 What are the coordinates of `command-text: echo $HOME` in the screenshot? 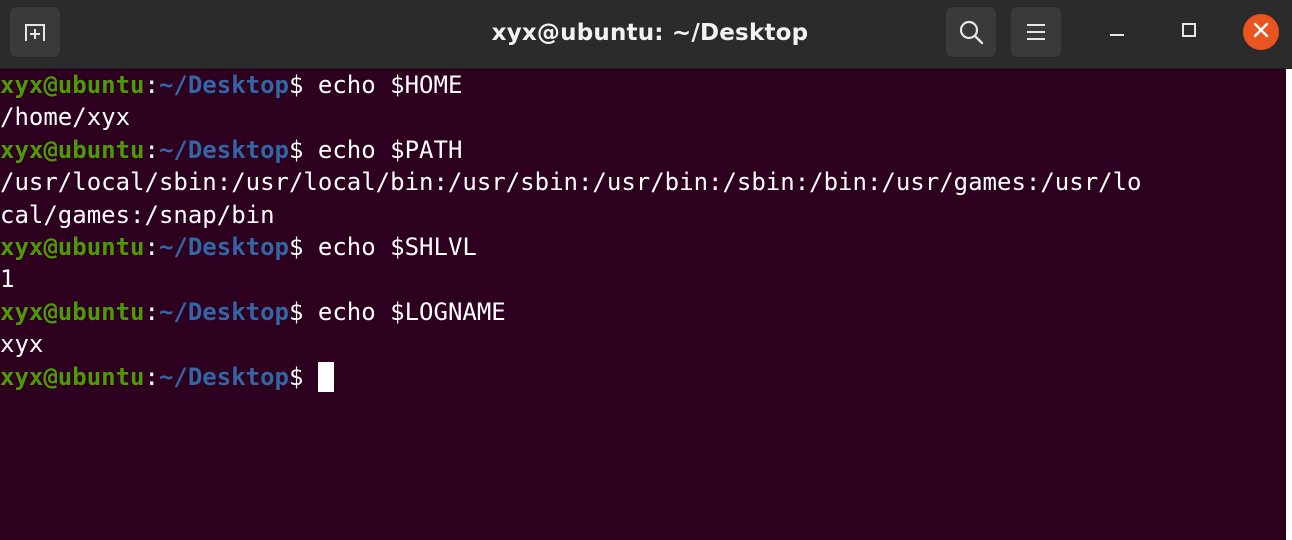 It's located at (390, 85).